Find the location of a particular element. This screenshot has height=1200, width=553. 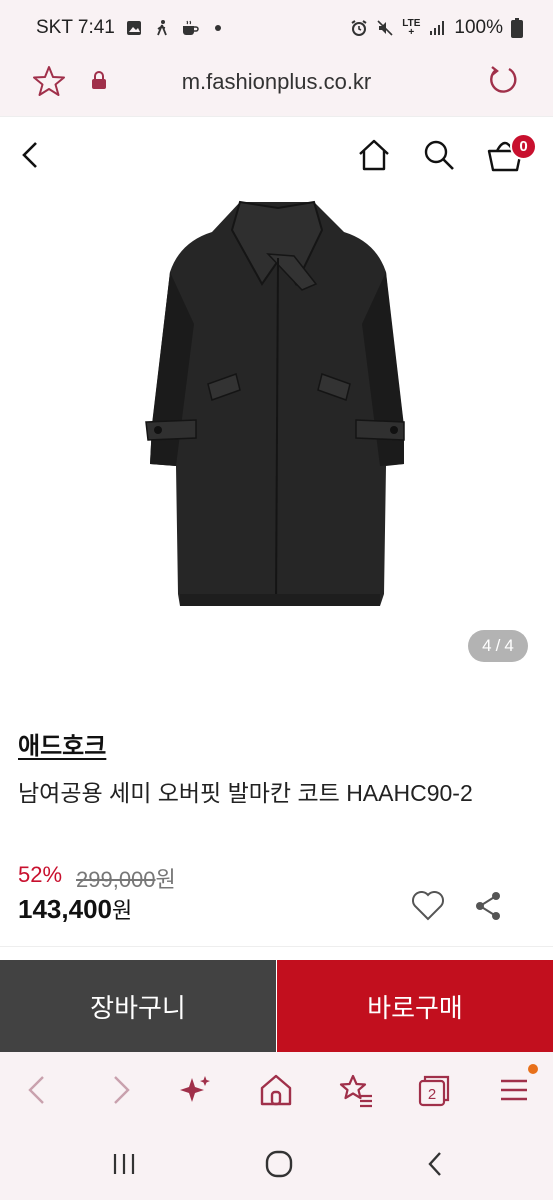

image-counter: 4 / 4 is located at coordinates (498, 646).